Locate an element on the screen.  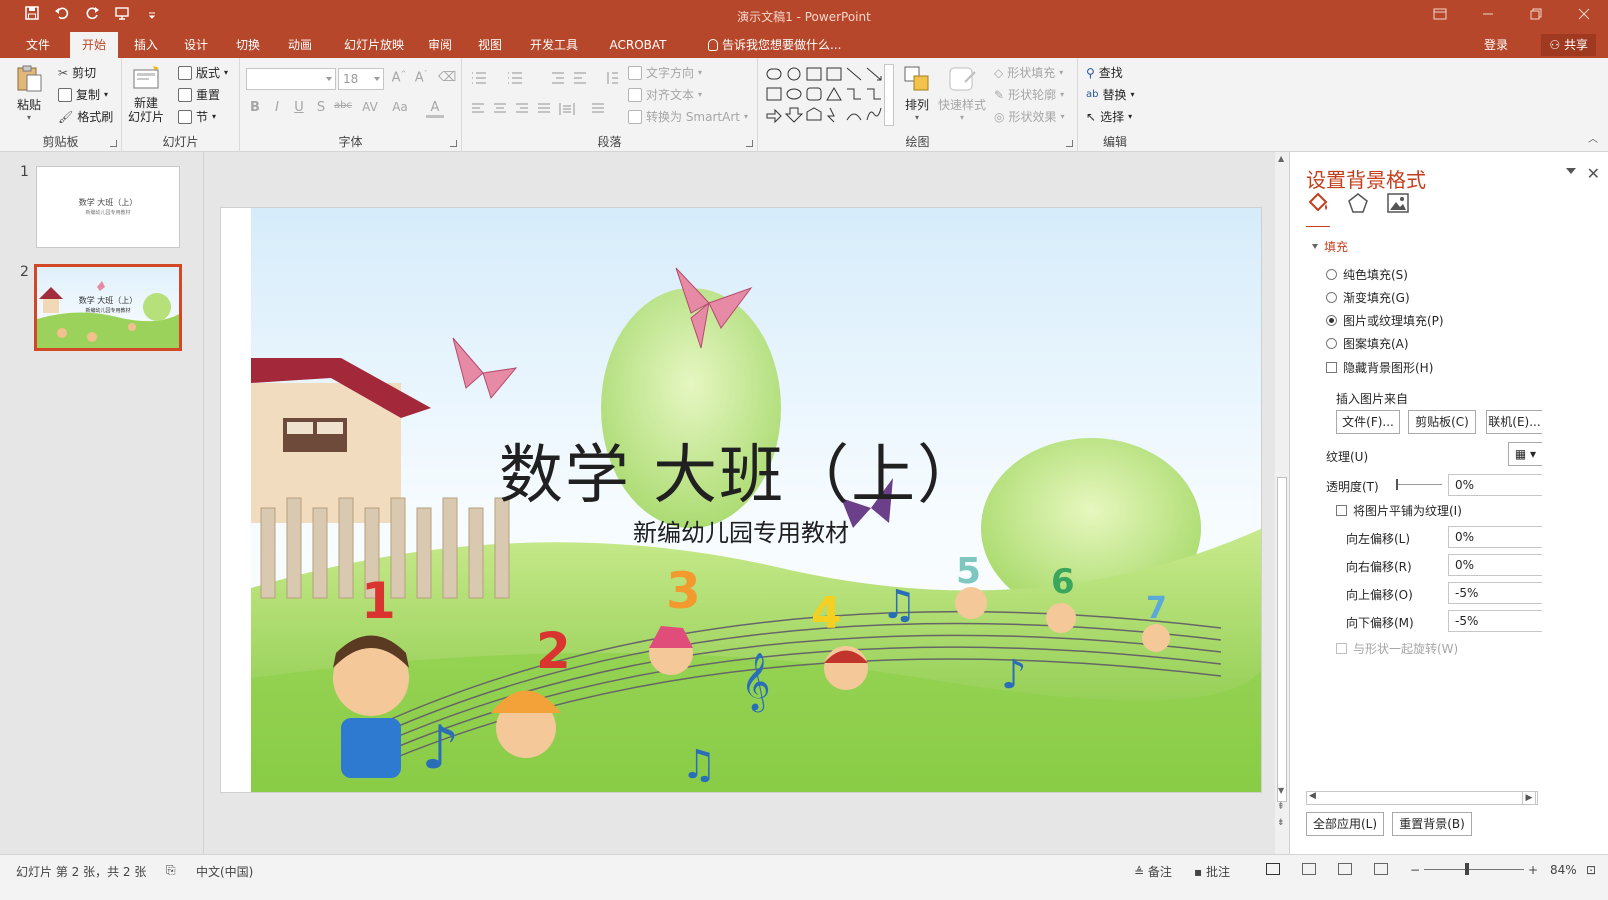
ribbon-display-icon is located at coordinates (1440, 16).